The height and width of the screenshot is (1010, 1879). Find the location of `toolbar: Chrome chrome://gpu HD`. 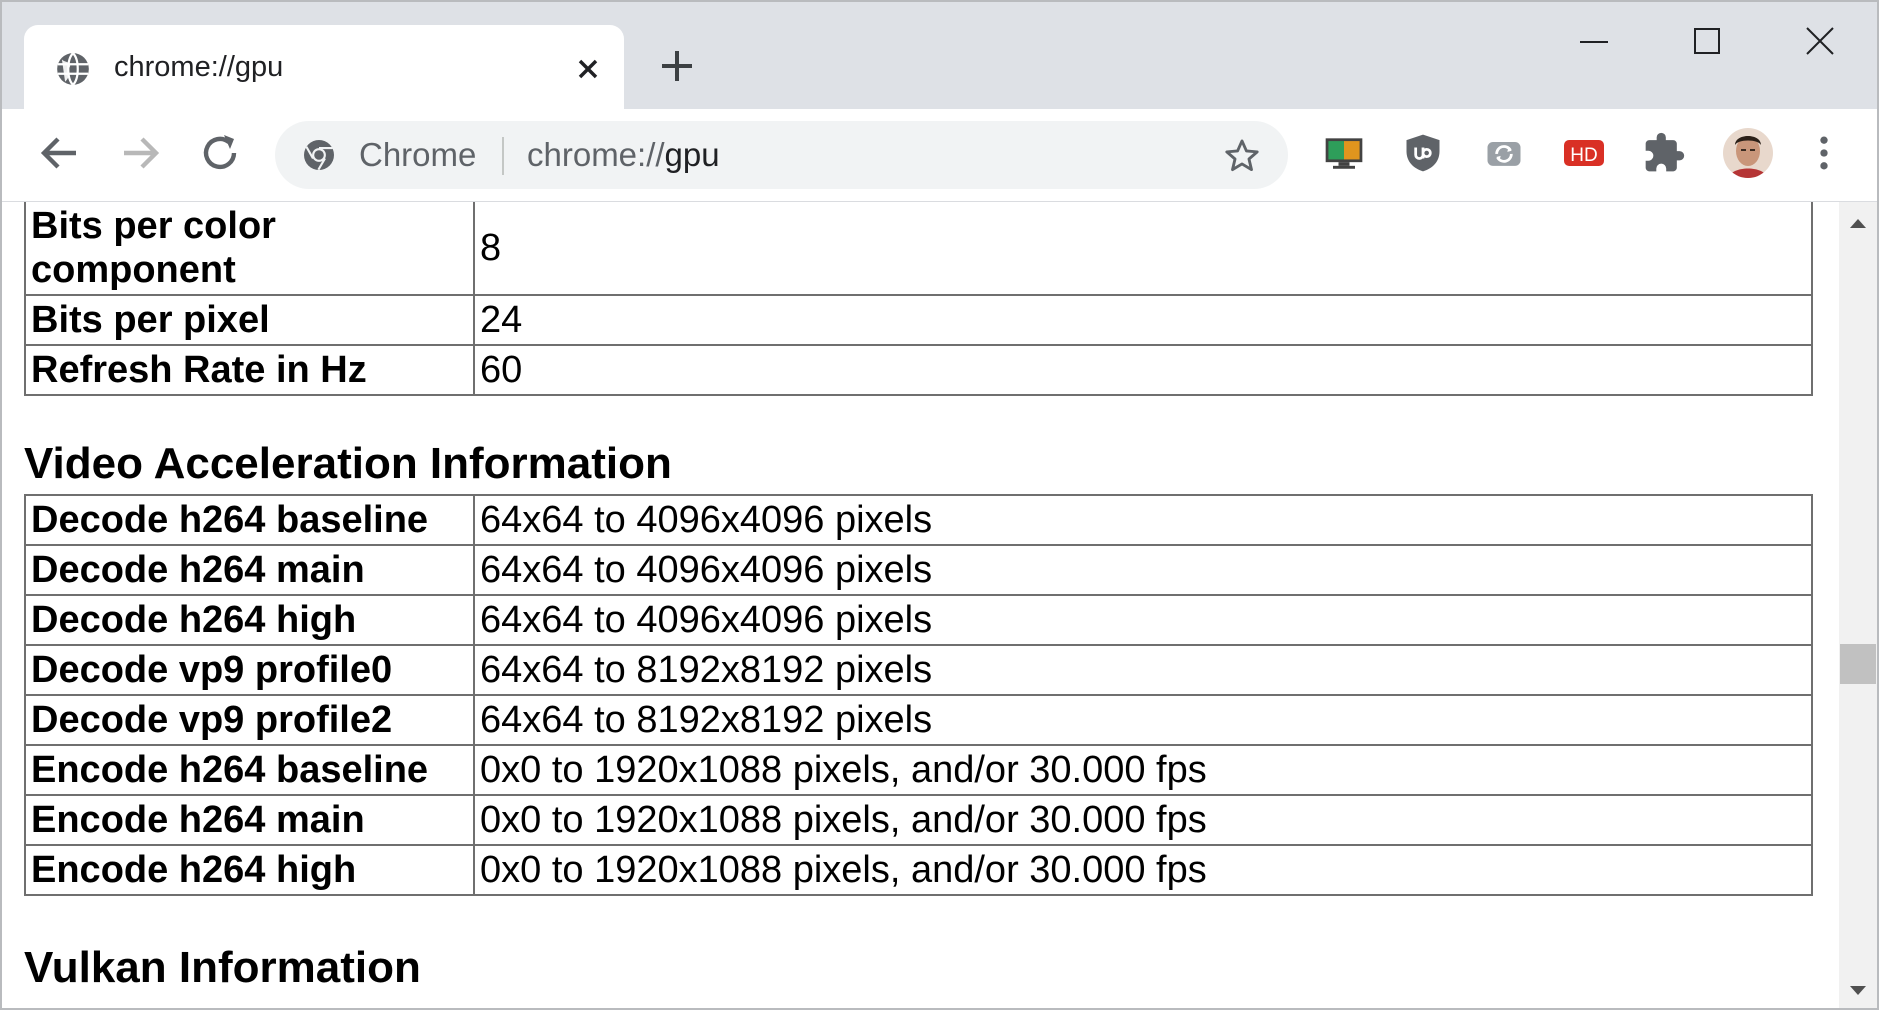

toolbar: Chrome chrome://gpu HD is located at coordinates (939, 155).